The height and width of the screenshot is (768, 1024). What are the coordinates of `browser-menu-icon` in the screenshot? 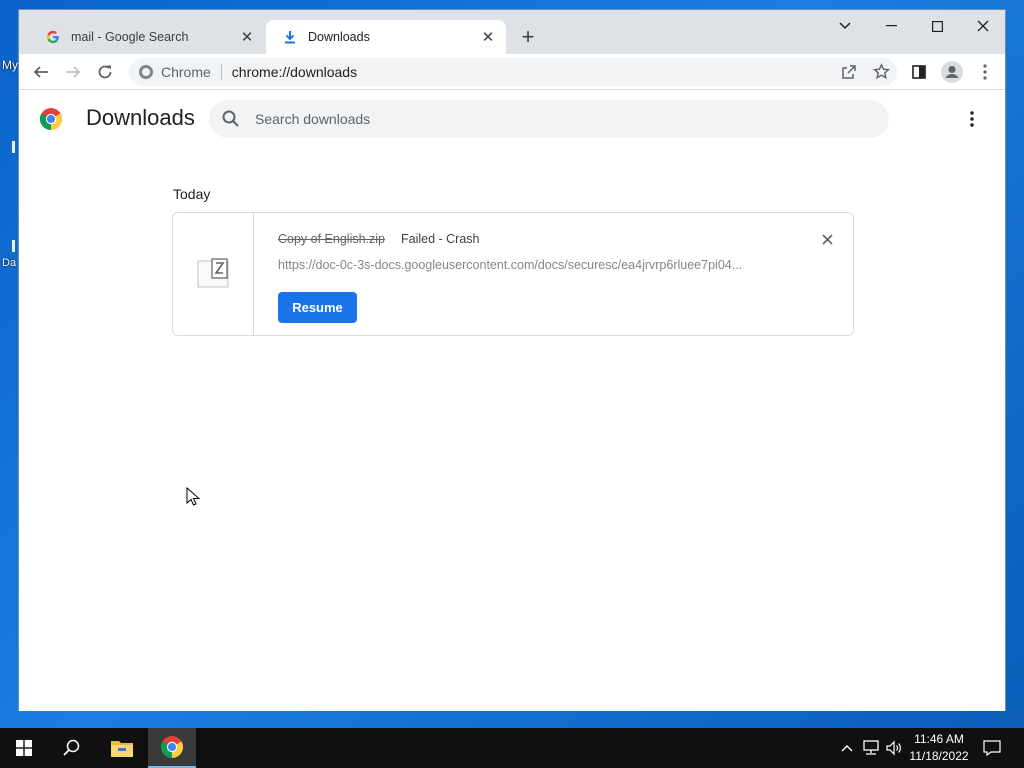 It's located at (985, 72).